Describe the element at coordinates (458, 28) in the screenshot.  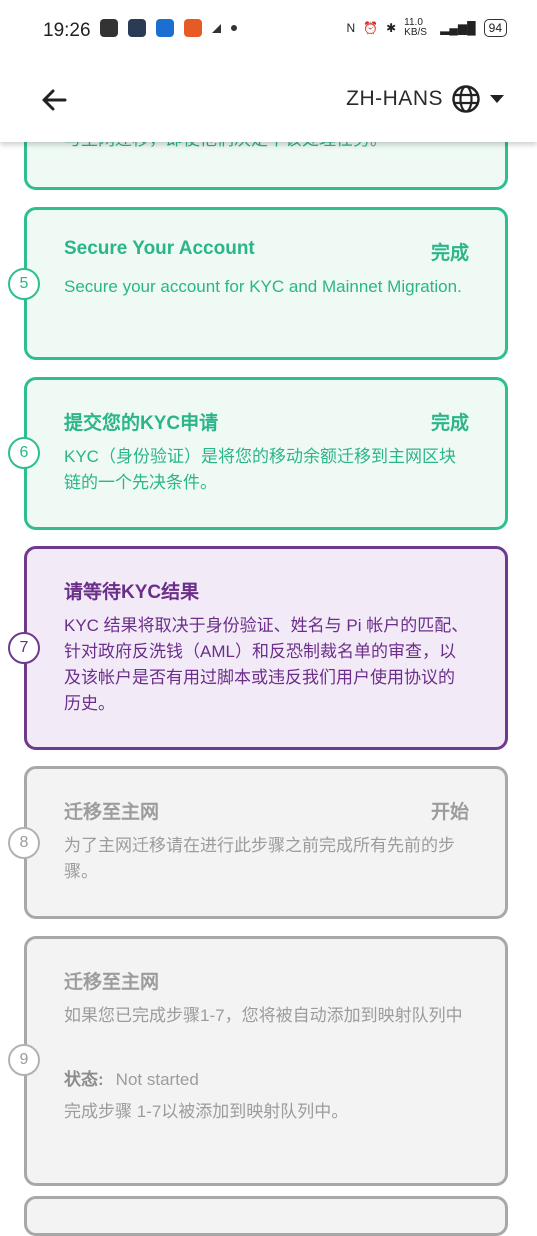
I see `signal-icon: ▂▄▆█` at that location.